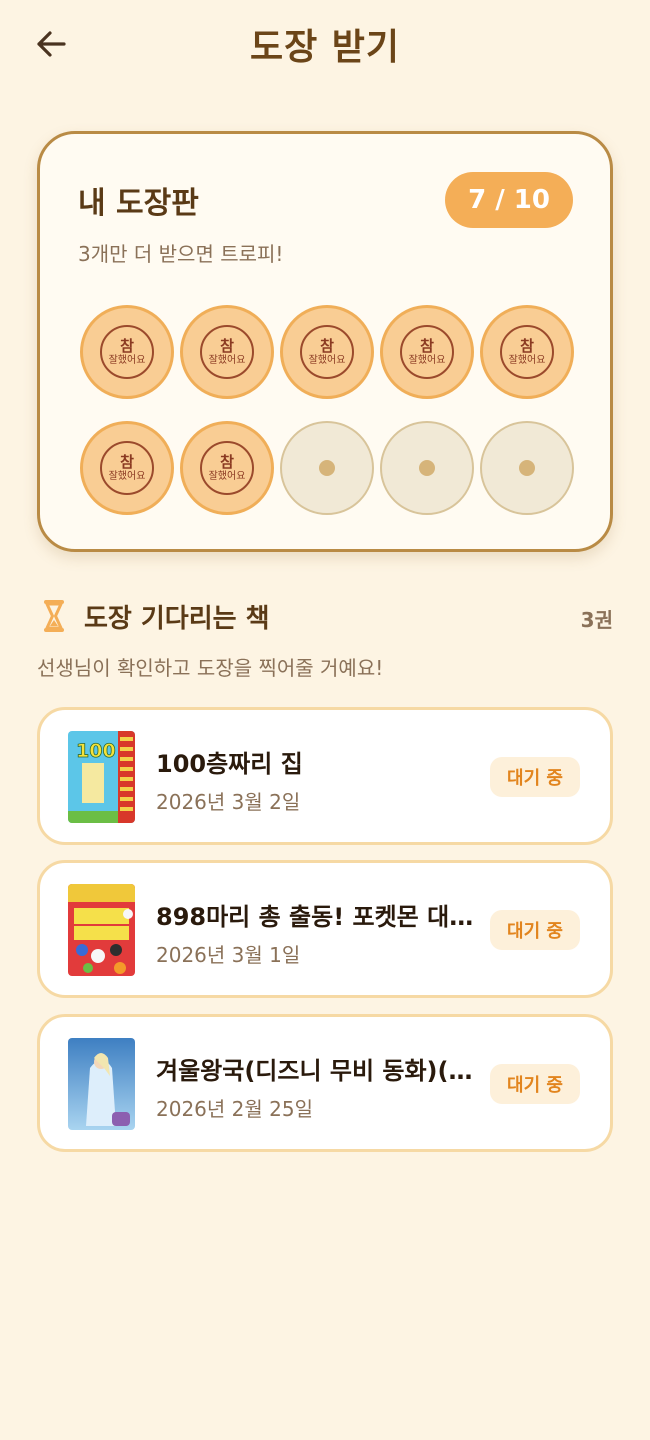 This screenshot has height=1440, width=650. Describe the element at coordinates (596, 620) in the screenshot. I see `waiting-count: 3권` at that location.